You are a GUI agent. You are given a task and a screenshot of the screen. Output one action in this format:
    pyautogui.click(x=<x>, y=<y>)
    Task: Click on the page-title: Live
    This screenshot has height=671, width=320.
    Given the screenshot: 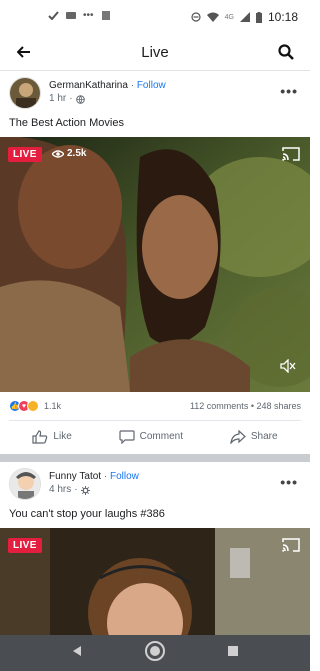 What is the action you would take?
    pyautogui.click(x=155, y=52)
    